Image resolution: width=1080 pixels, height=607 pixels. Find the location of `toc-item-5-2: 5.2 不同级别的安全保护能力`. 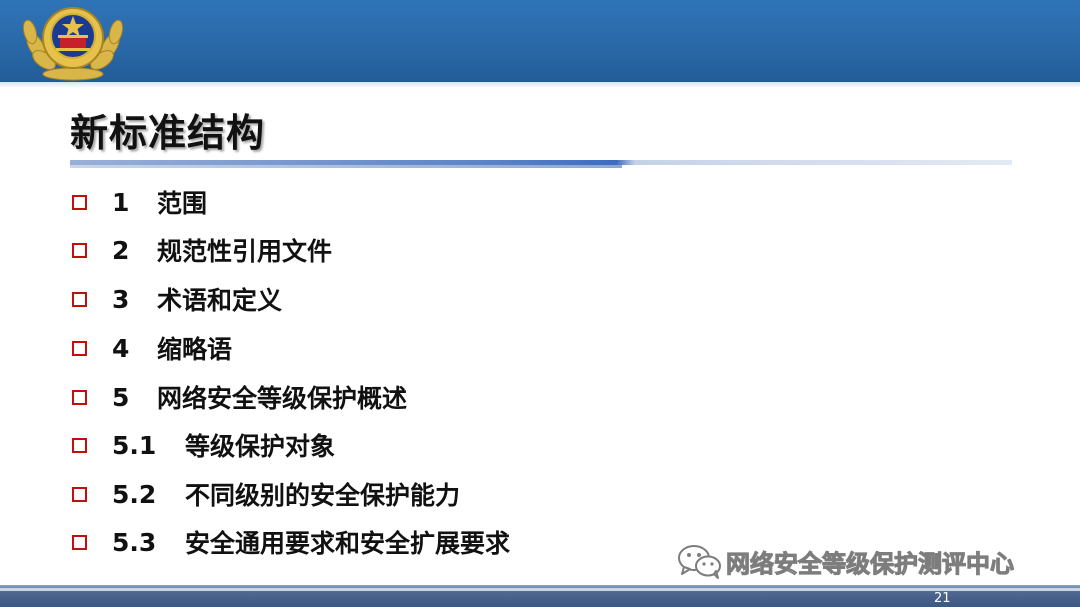

toc-item-5-2: 5.2 不同级别的安全保护能力 is located at coordinates (420, 494).